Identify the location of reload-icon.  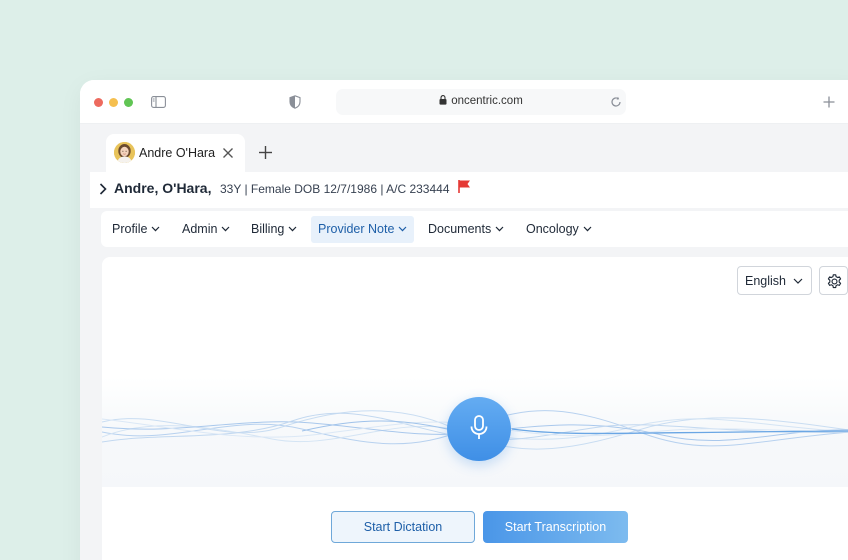
(616, 102).